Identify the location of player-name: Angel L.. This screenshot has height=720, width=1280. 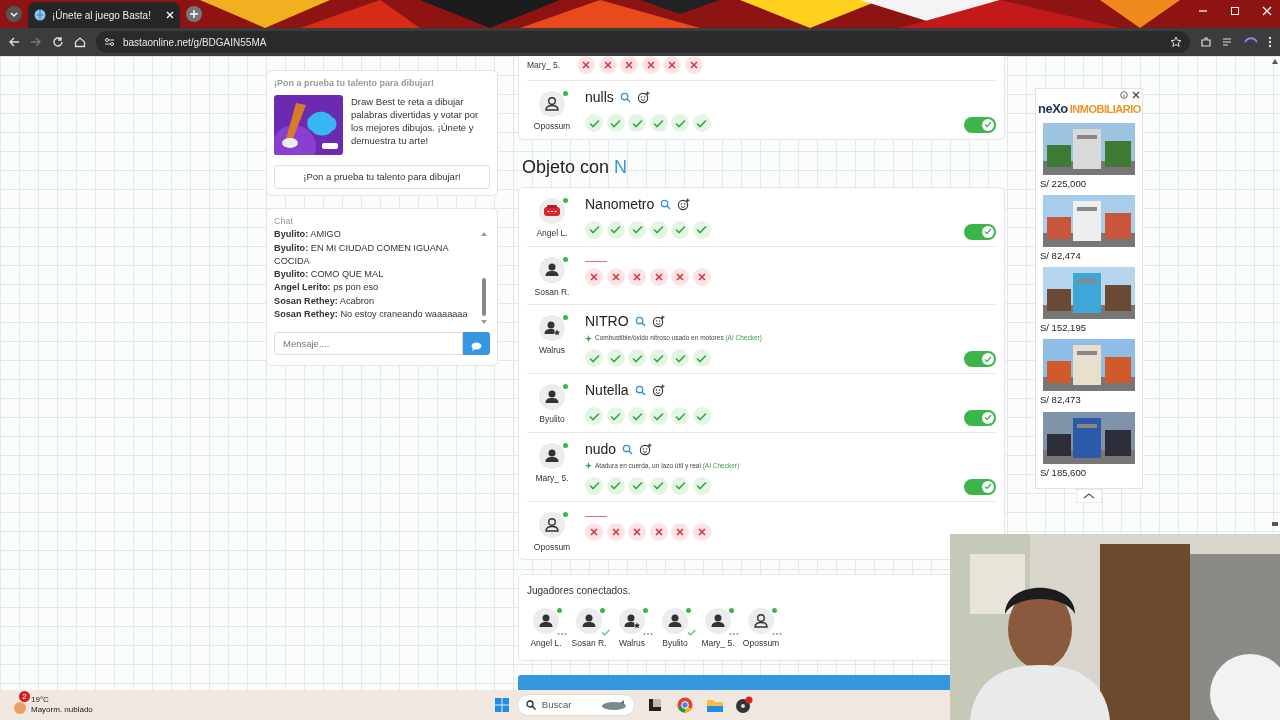
(546, 643).